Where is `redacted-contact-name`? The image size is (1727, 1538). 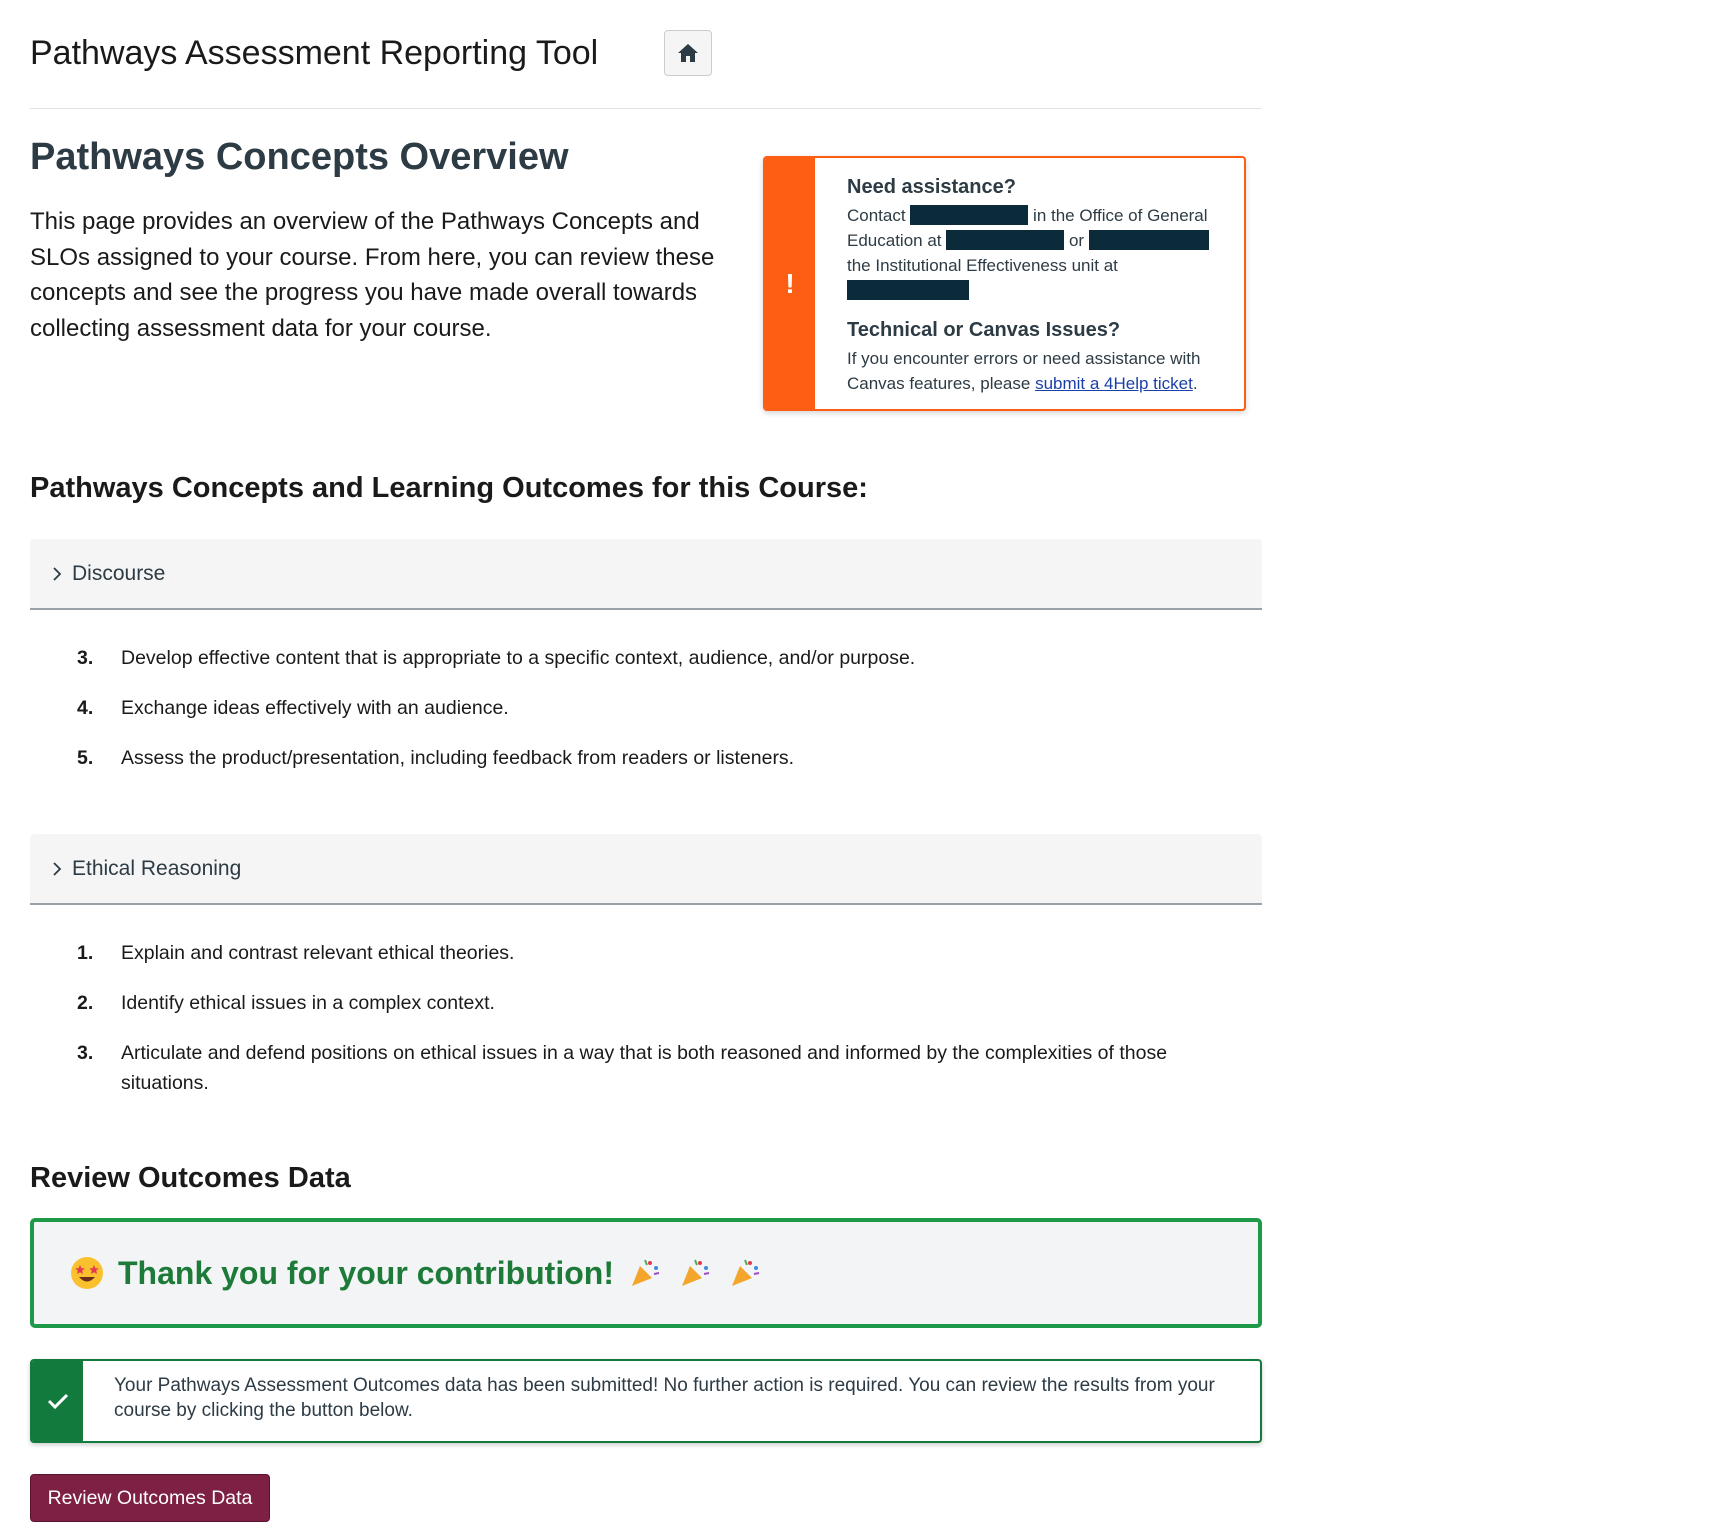 redacted-contact-name is located at coordinates (969, 215).